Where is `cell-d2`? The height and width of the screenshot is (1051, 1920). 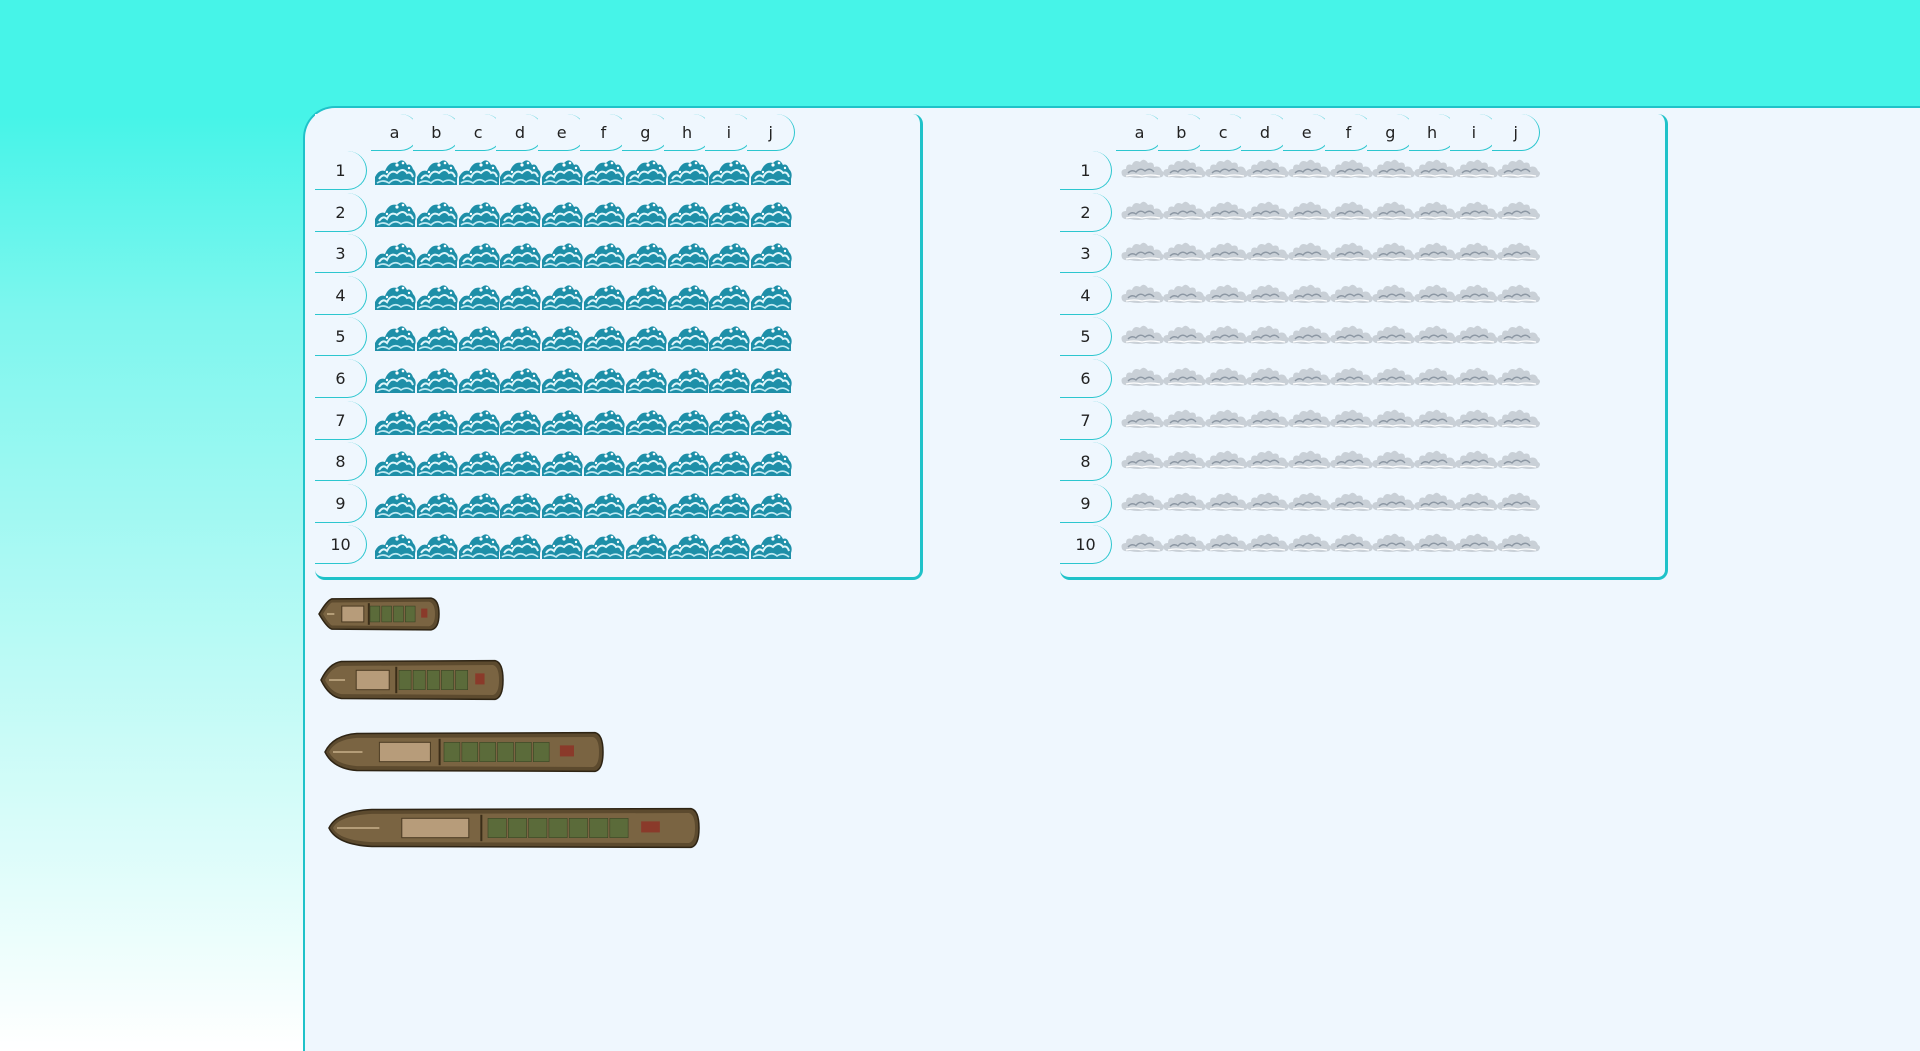 cell-d2 is located at coordinates (1266, 215).